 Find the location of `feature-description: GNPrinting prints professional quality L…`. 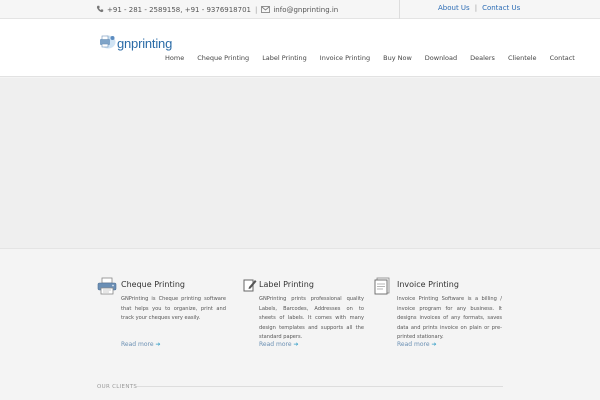

feature-description: GNPrinting prints professional quality L… is located at coordinates (311, 318).